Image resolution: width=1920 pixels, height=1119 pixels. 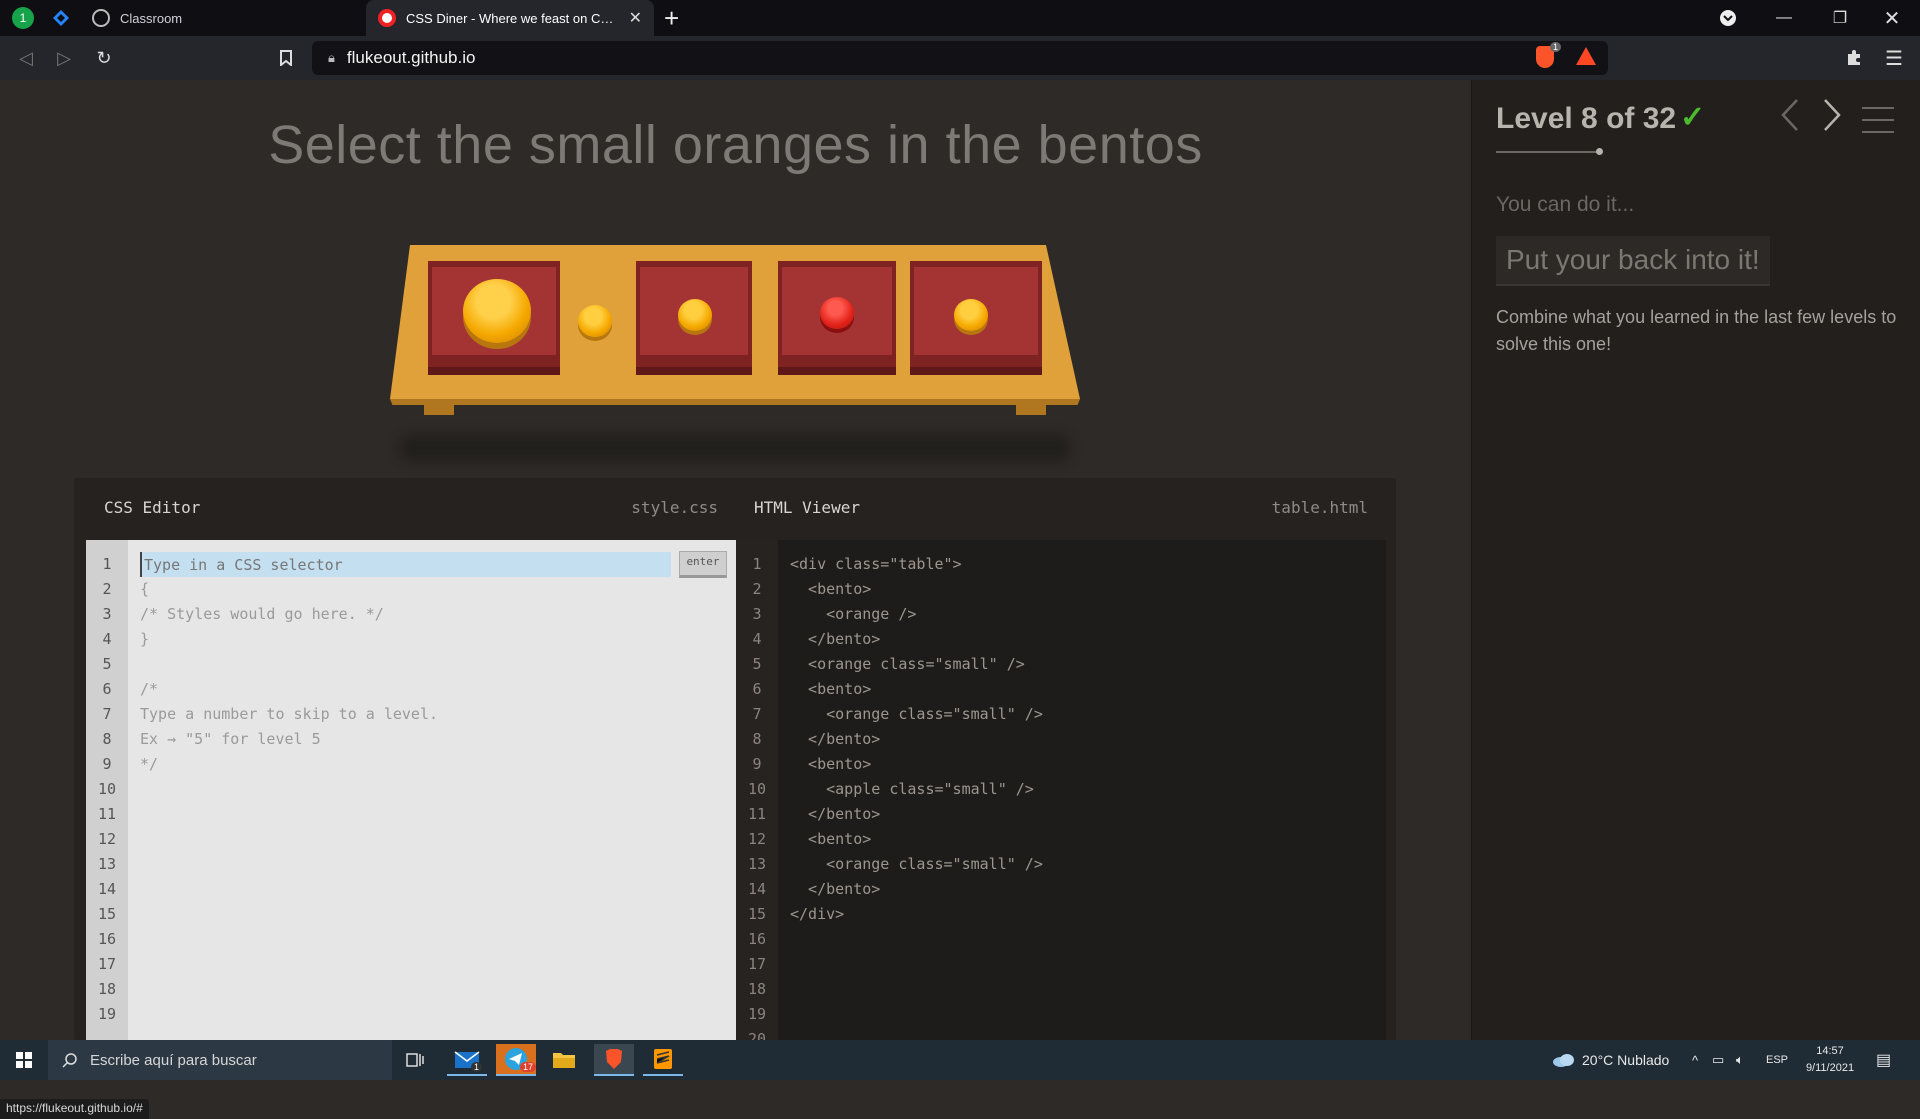 I want to click on brave-app, so click(x=614, y=1060).